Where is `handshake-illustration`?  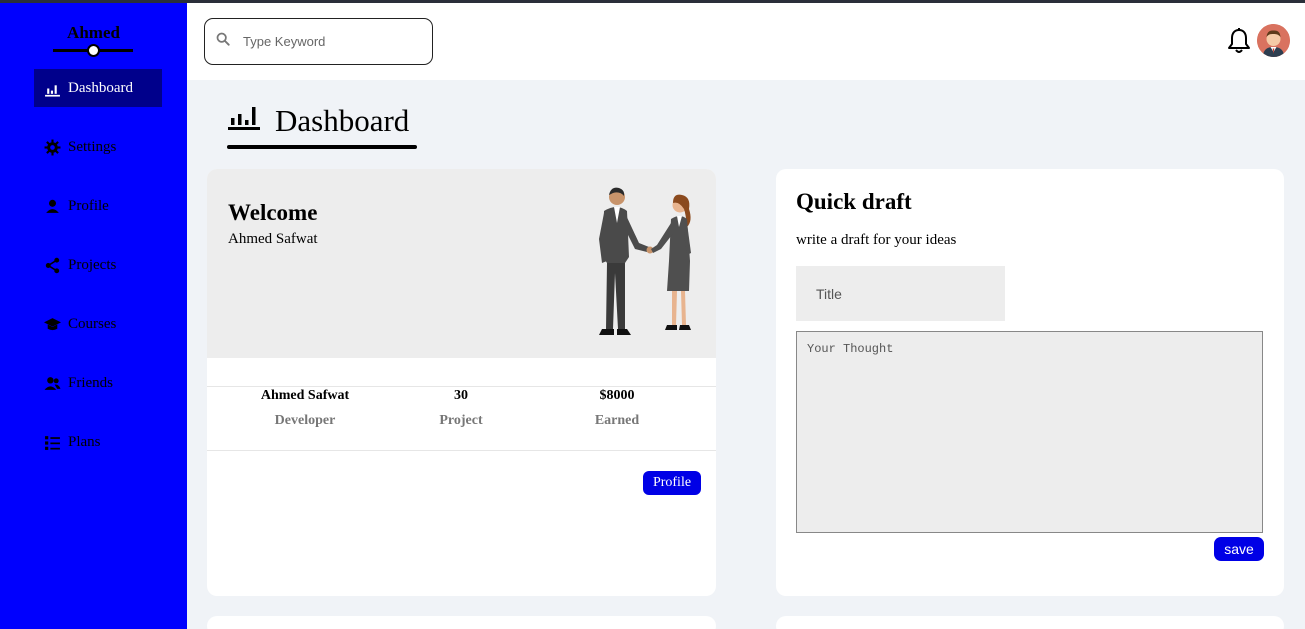 handshake-illustration is located at coordinates (647, 263).